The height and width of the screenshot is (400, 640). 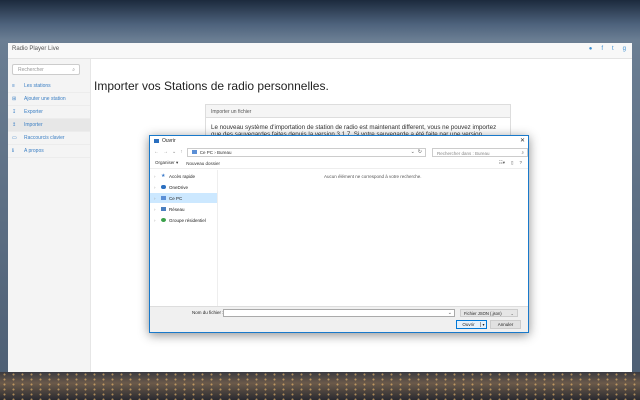 I want to click on nav-item-onedrive: › OneDrive, so click(x=183, y=187).